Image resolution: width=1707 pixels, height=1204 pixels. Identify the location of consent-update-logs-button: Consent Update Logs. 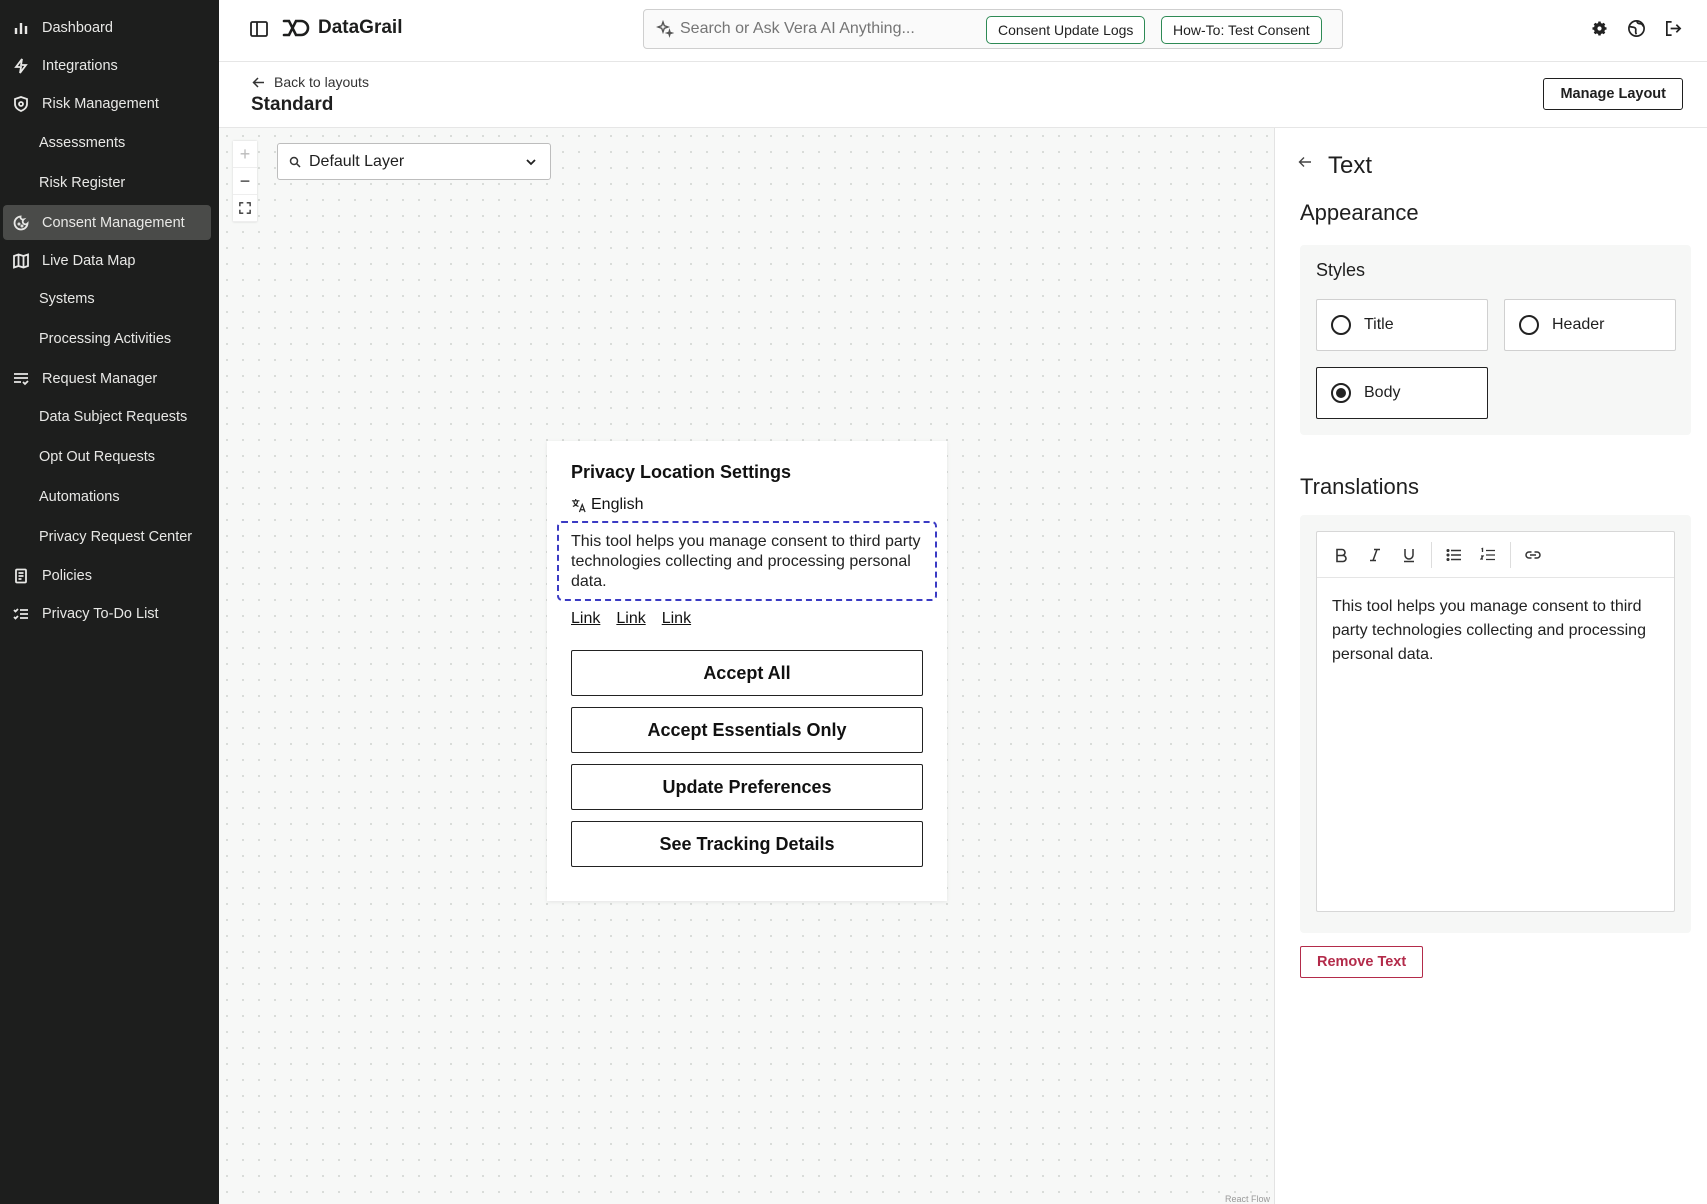
(1066, 30).